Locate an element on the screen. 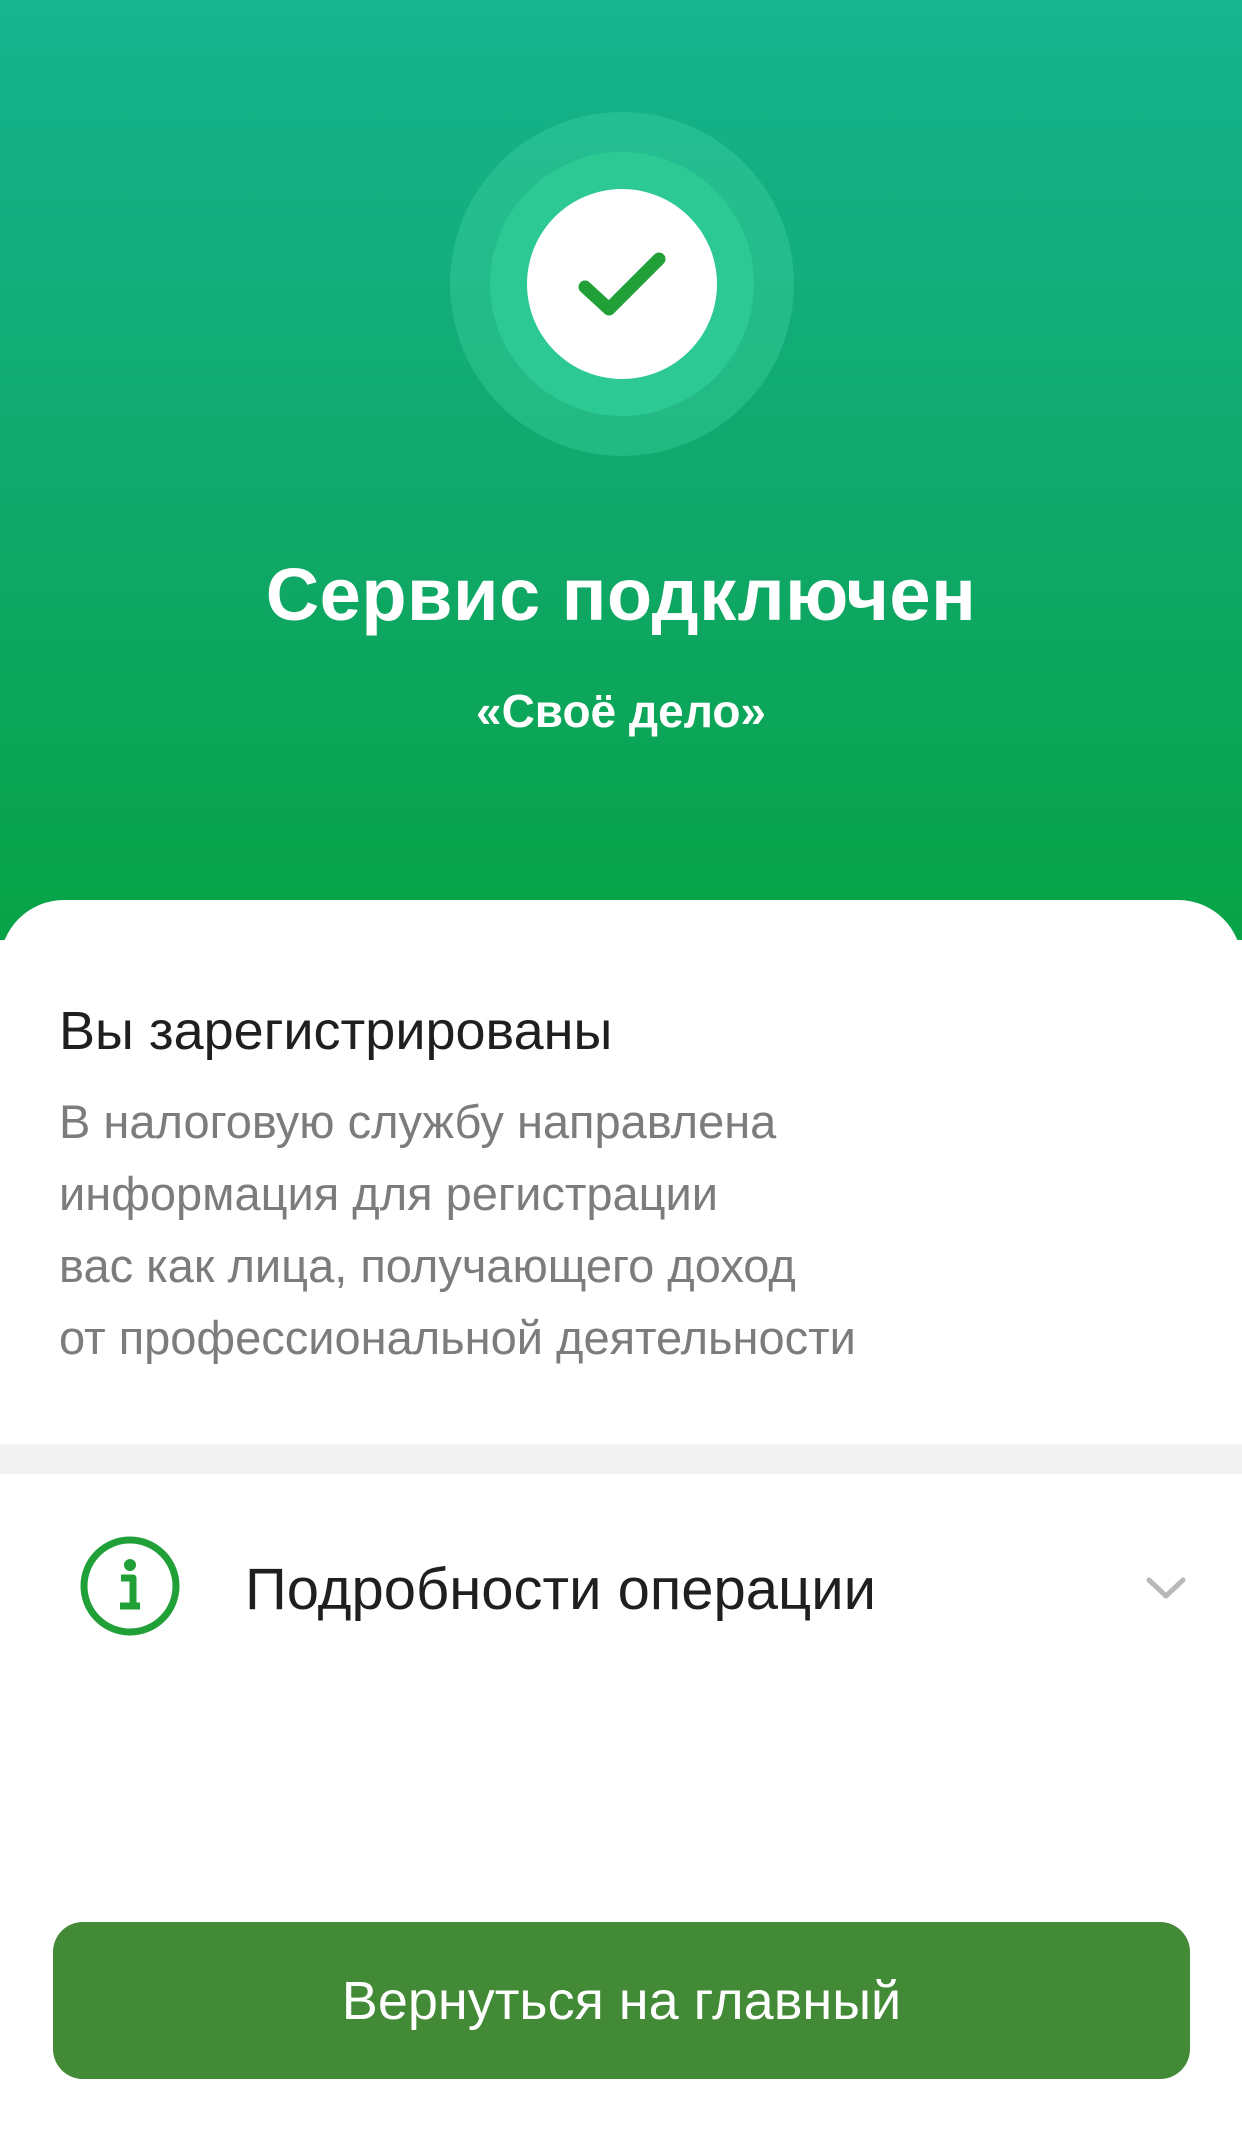 The height and width of the screenshot is (2144, 1242). service-name: «Своё дело» is located at coordinates (620, 711).